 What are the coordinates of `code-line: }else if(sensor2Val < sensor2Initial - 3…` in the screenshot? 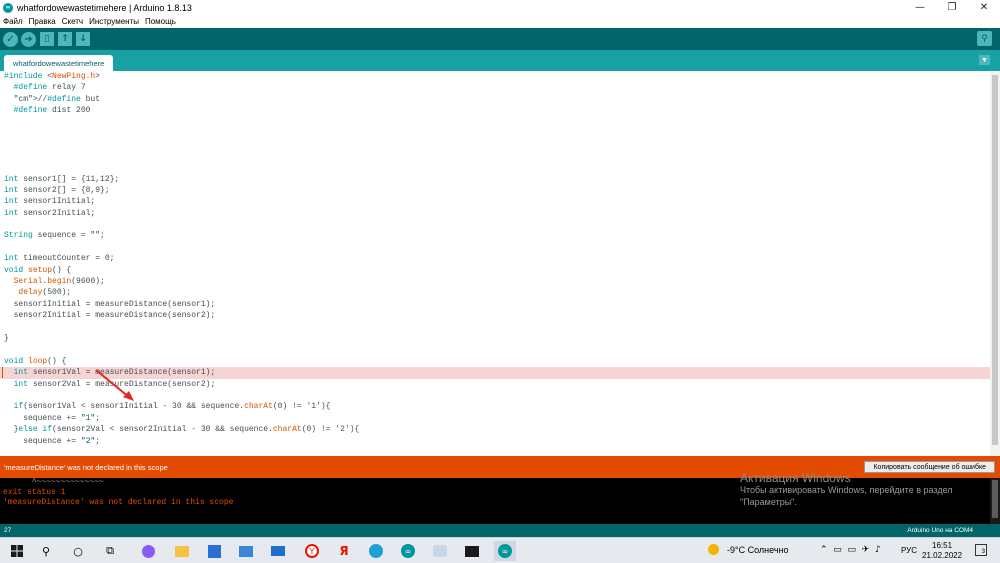 It's located at (495, 429).